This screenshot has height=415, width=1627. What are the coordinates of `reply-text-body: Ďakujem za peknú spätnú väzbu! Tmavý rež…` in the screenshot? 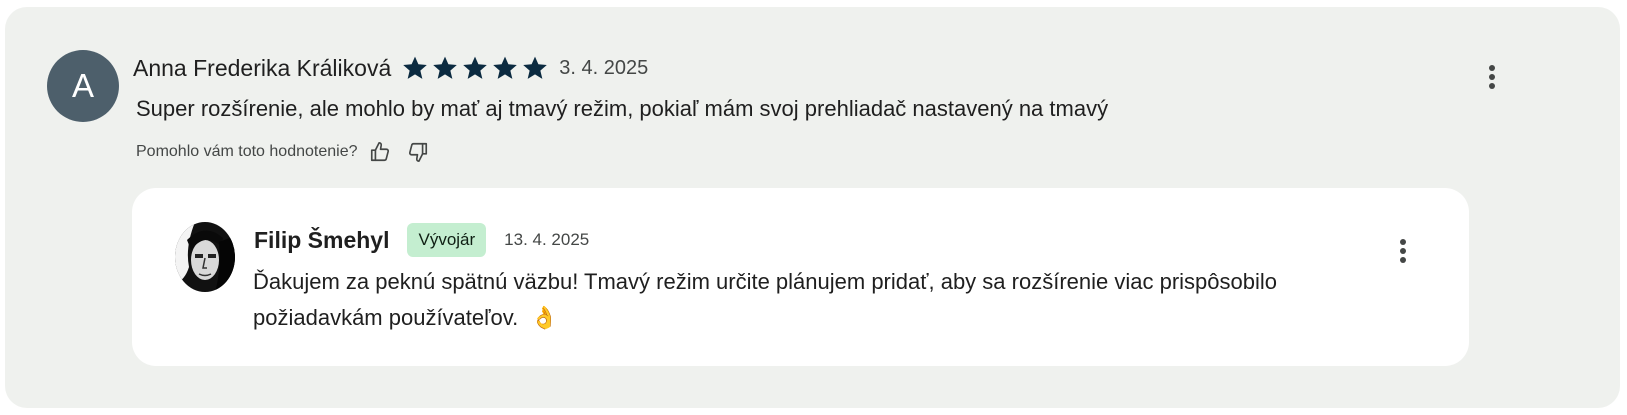 It's located at (765, 299).